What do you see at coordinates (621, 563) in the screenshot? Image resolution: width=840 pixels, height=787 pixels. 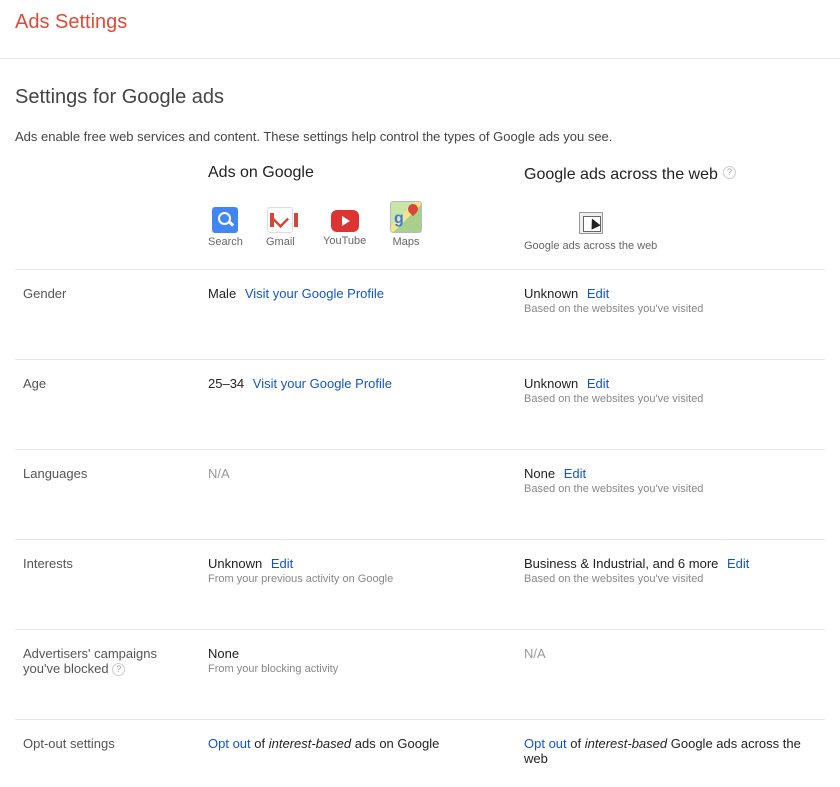 I see `value: Business & Industrial, and 6 more` at bounding box center [621, 563].